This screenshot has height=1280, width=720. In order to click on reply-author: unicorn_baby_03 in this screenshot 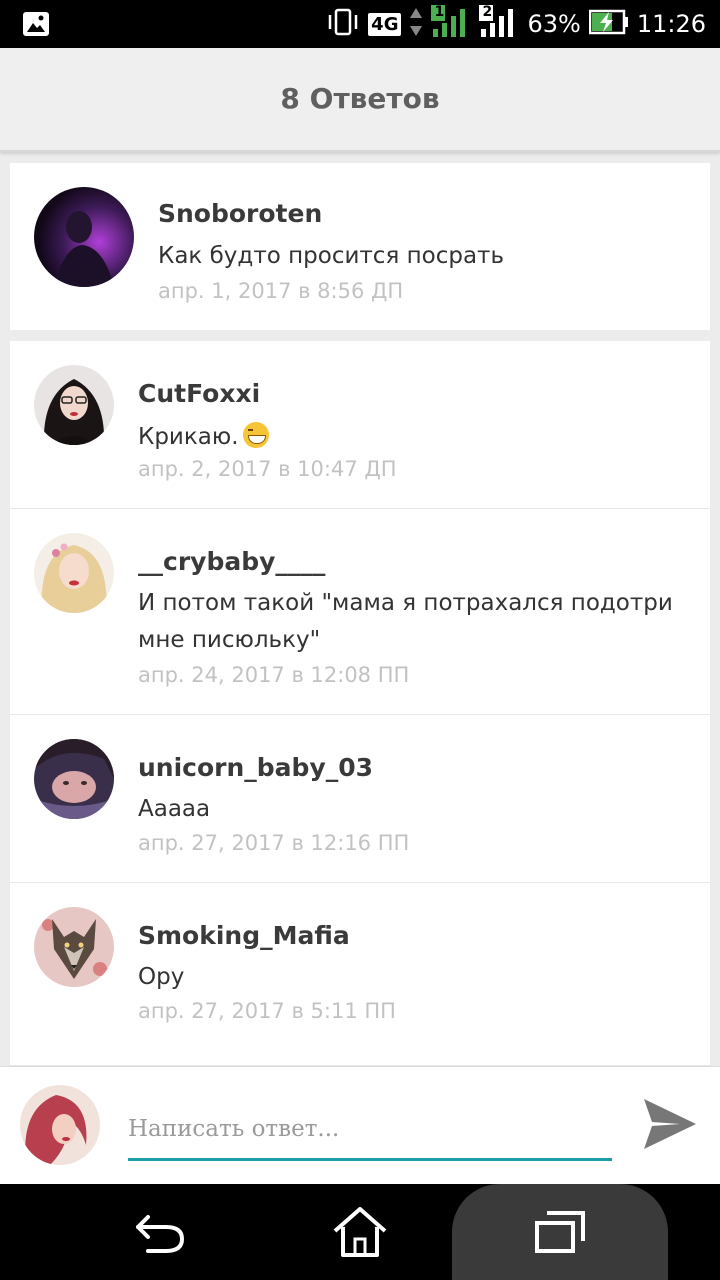, I will do `click(255, 767)`.